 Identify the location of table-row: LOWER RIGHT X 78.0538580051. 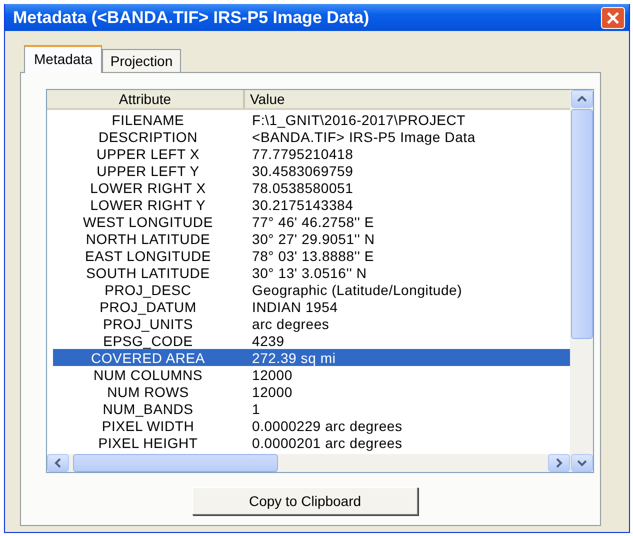
(311, 187).